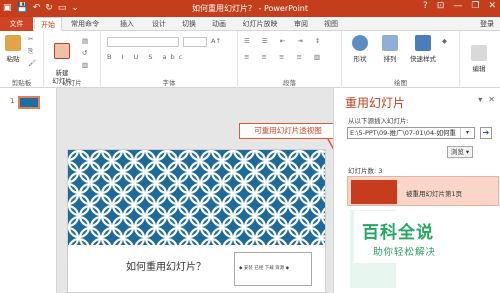  Describe the element at coordinates (16, 24) in the screenshot. I see `tab-file: 文件` at that location.